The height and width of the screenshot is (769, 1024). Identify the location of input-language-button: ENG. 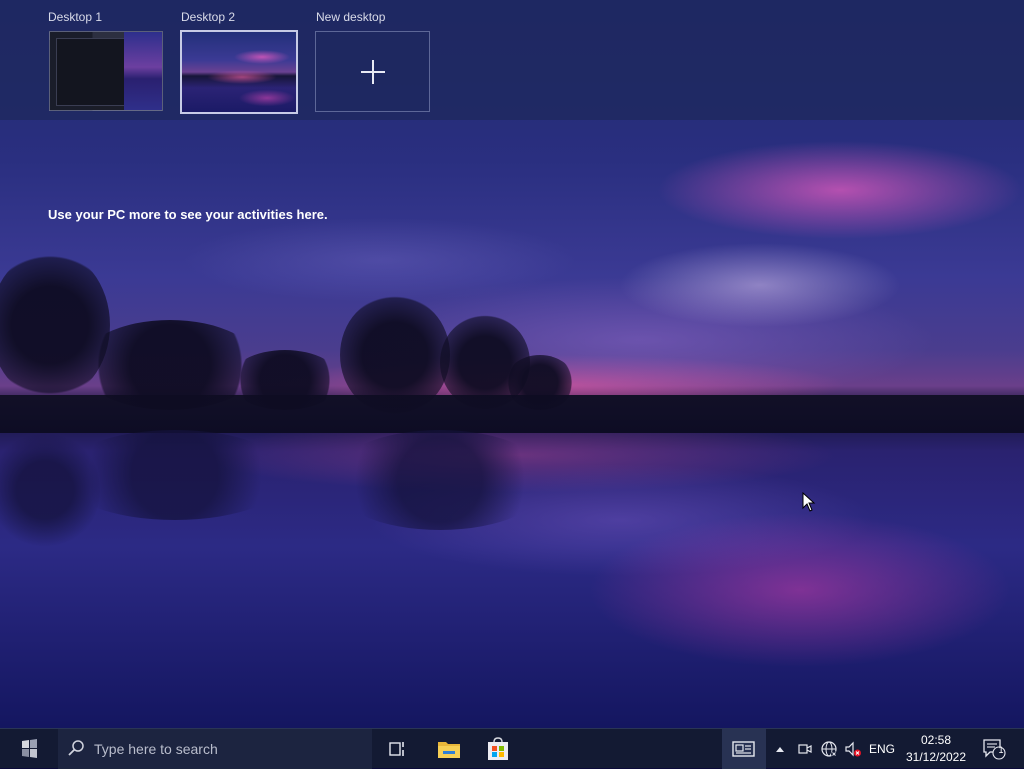
(882, 749).